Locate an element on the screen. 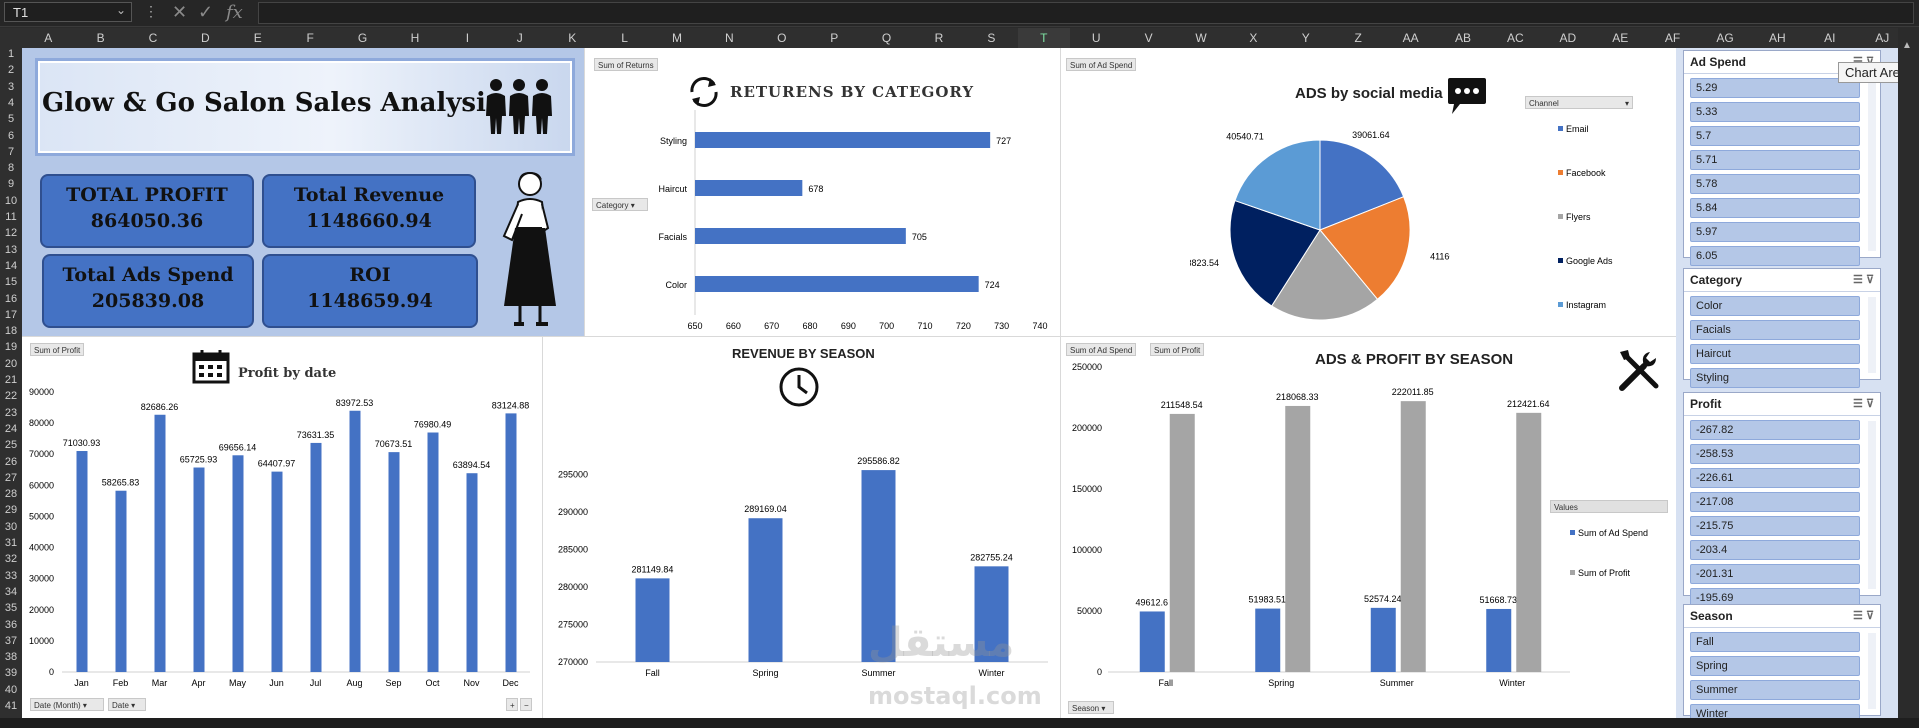 The width and height of the screenshot is (1919, 728). column-header: N is located at coordinates (729, 38).